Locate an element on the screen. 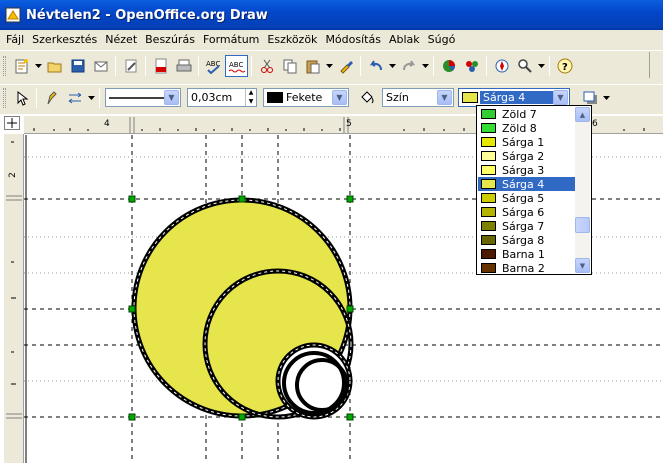 The height and width of the screenshot is (463, 663). color-option-zold-7: Zöld 7 is located at coordinates (527, 114).